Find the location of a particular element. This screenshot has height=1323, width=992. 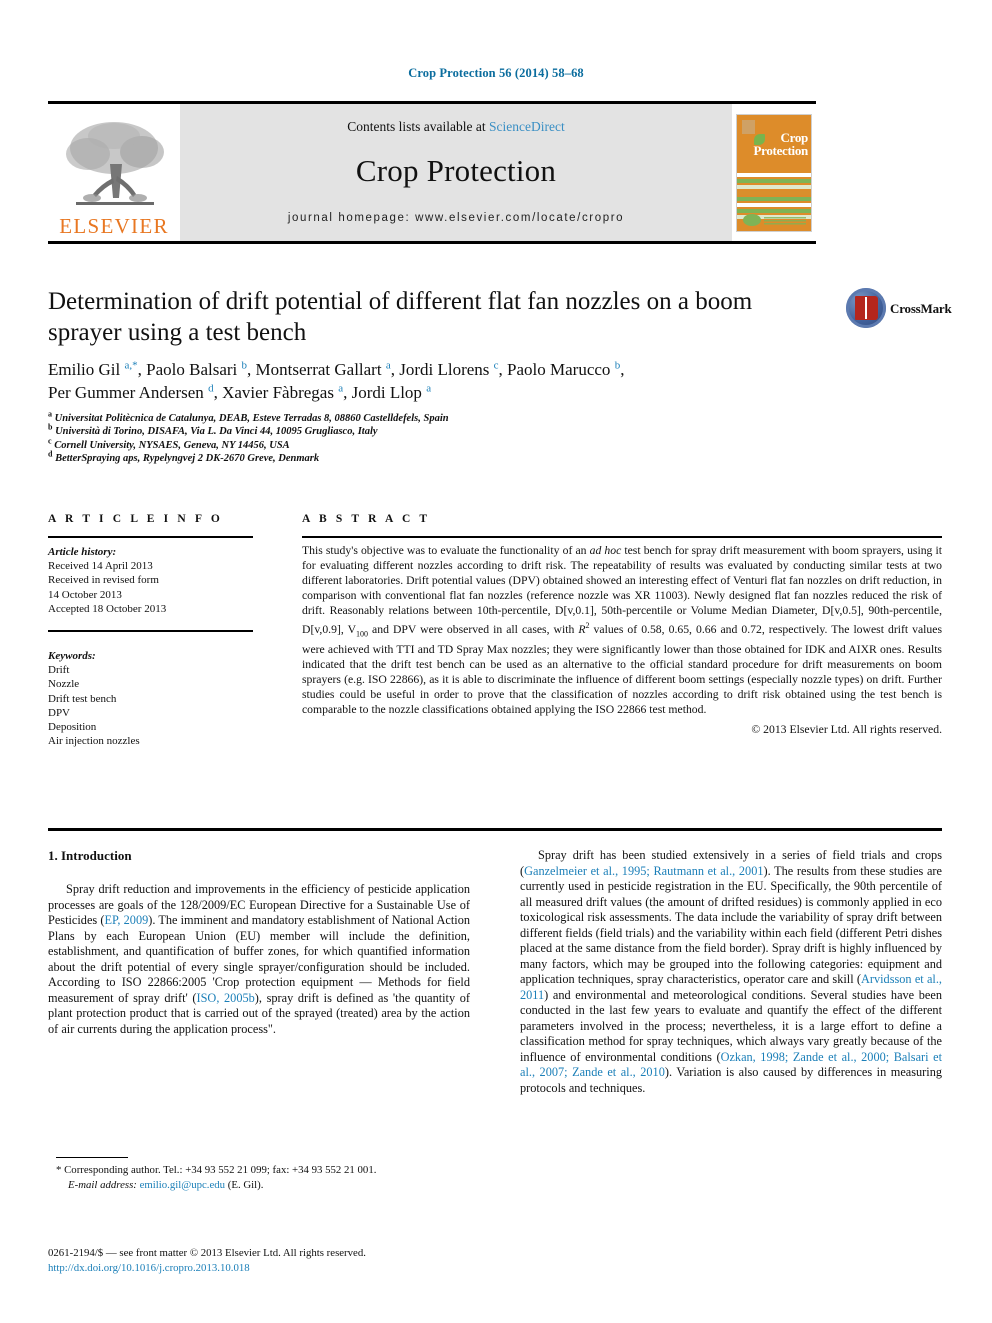

running-head: Crop Protection 56 (2014) 58–68 is located at coordinates (496, 73).